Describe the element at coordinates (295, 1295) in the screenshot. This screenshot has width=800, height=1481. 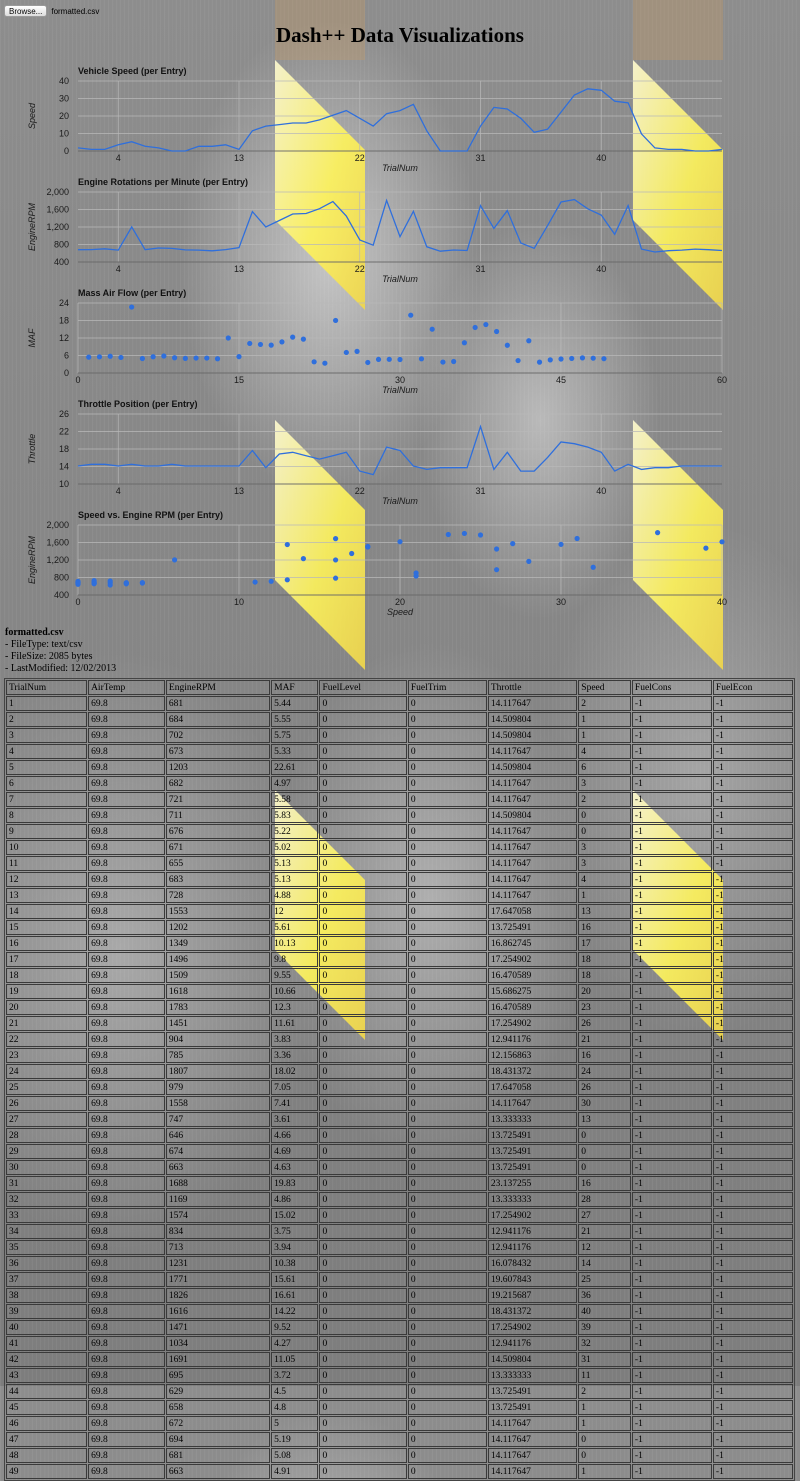
I see `table-cell: 16.61` at that location.